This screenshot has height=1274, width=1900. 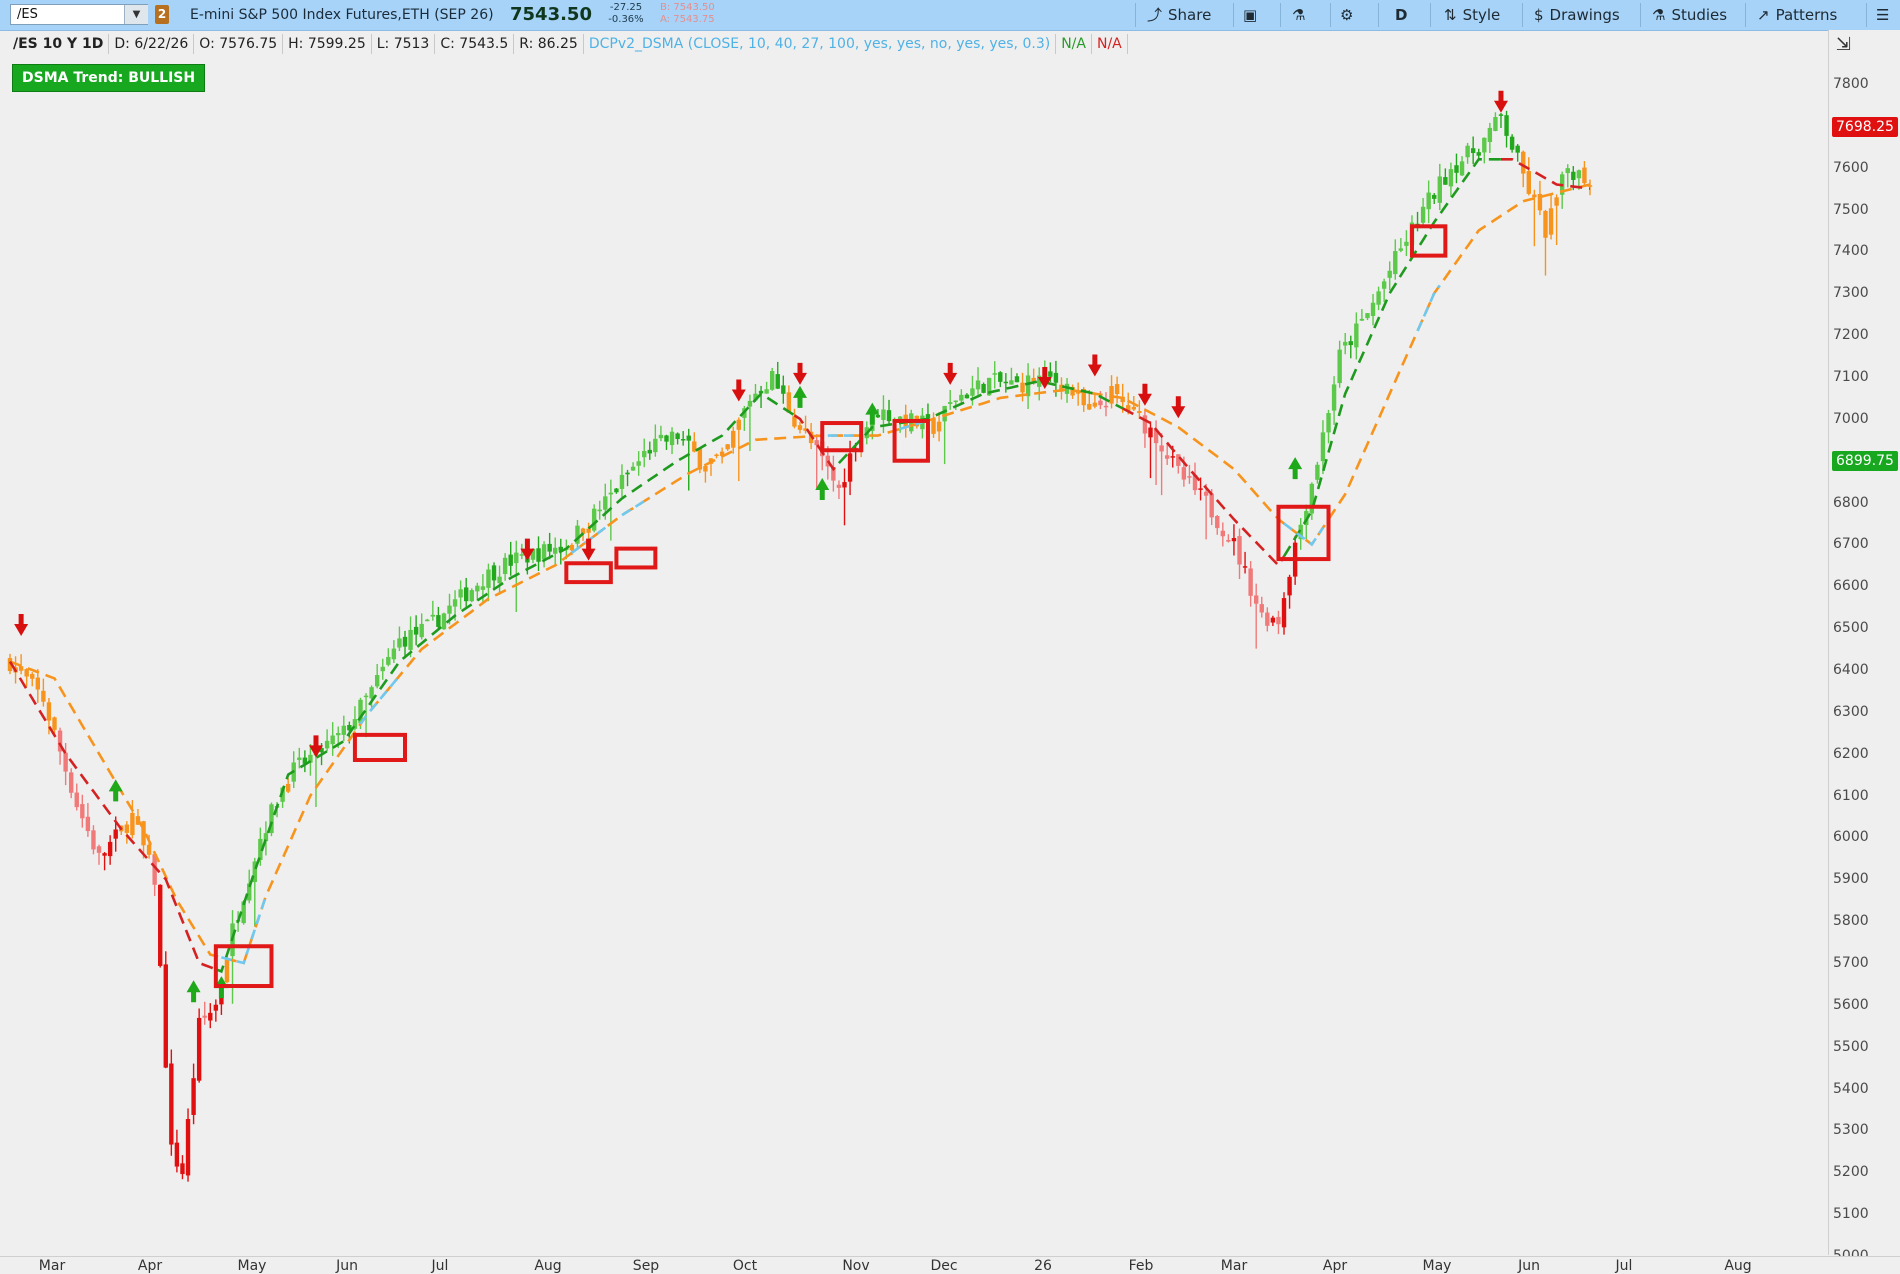 I want to click on net-change-value: -27.25, so click(x=626, y=7).